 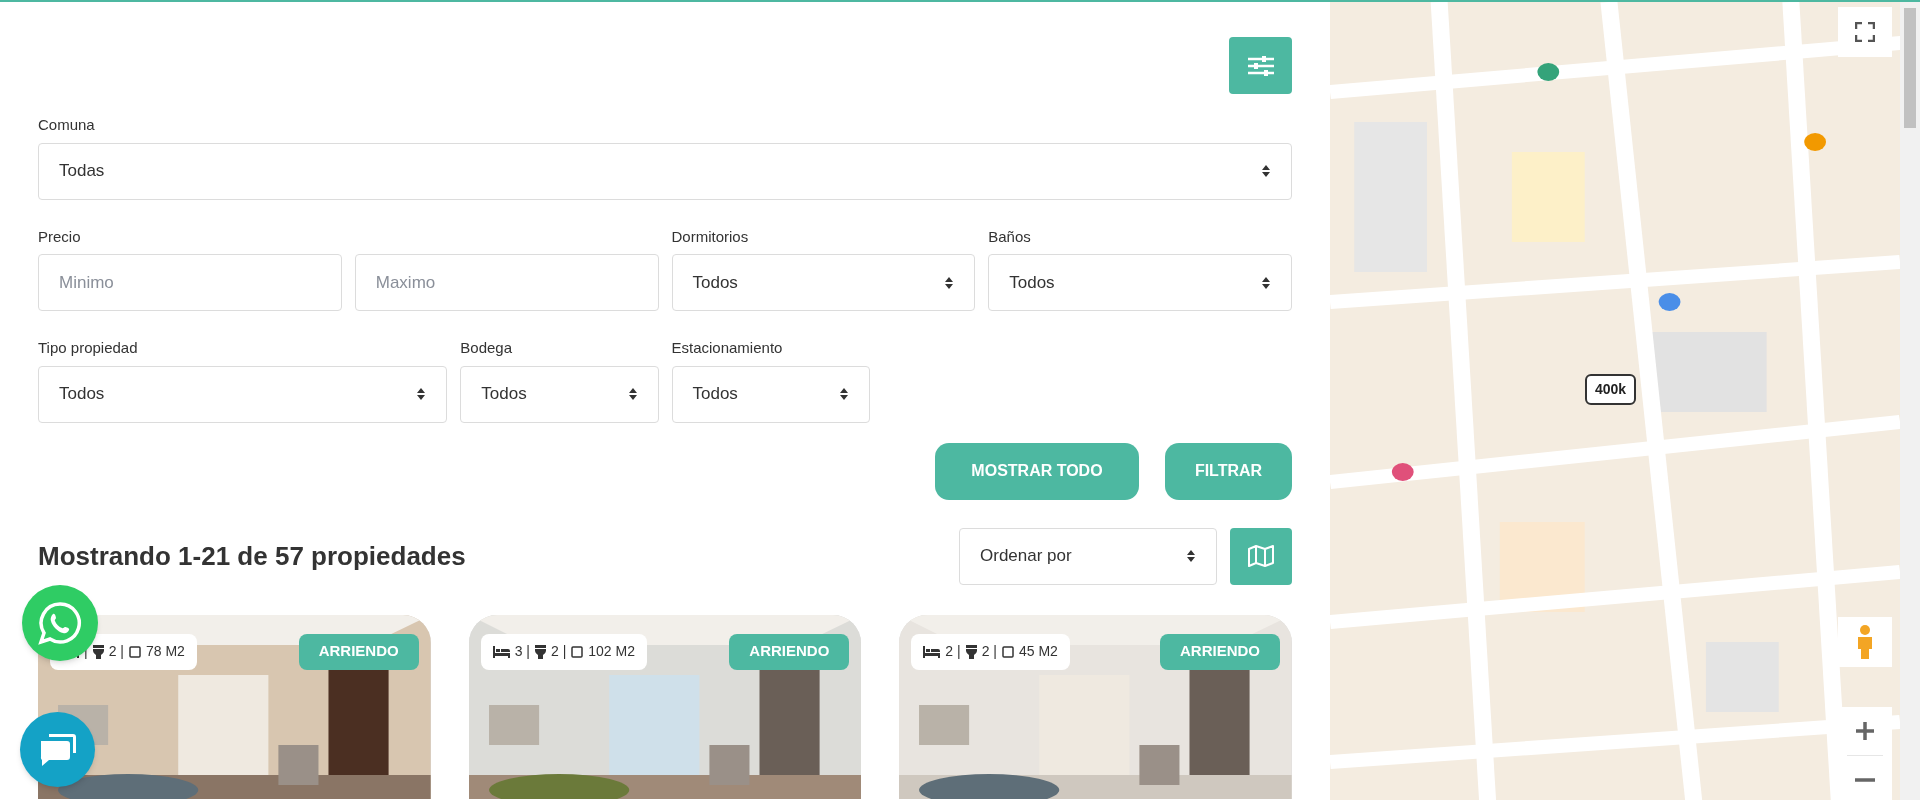 What do you see at coordinates (506, 282) in the screenshot?
I see `price-input: Maximo` at bounding box center [506, 282].